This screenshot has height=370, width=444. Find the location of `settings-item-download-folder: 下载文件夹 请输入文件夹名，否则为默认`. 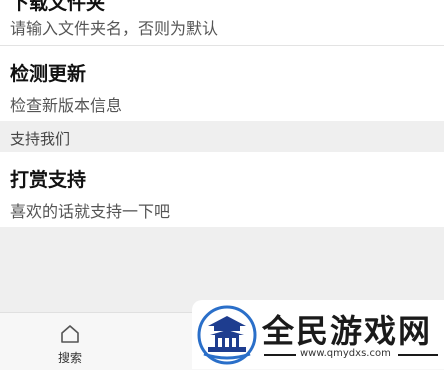

settings-item-download-folder: 下载文件夹 请输入文件夹名，否则为默认 is located at coordinates (222, 22).